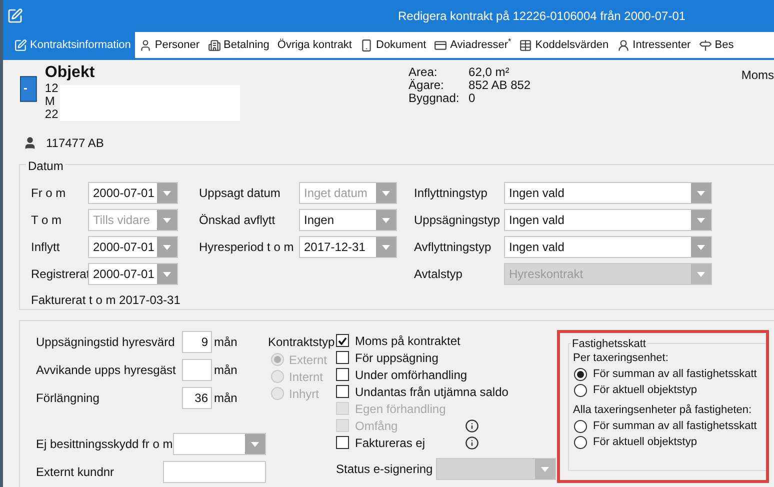 Image resolution: width=774 pixels, height=487 pixels. I want to click on card-icon, so click(441, 45).